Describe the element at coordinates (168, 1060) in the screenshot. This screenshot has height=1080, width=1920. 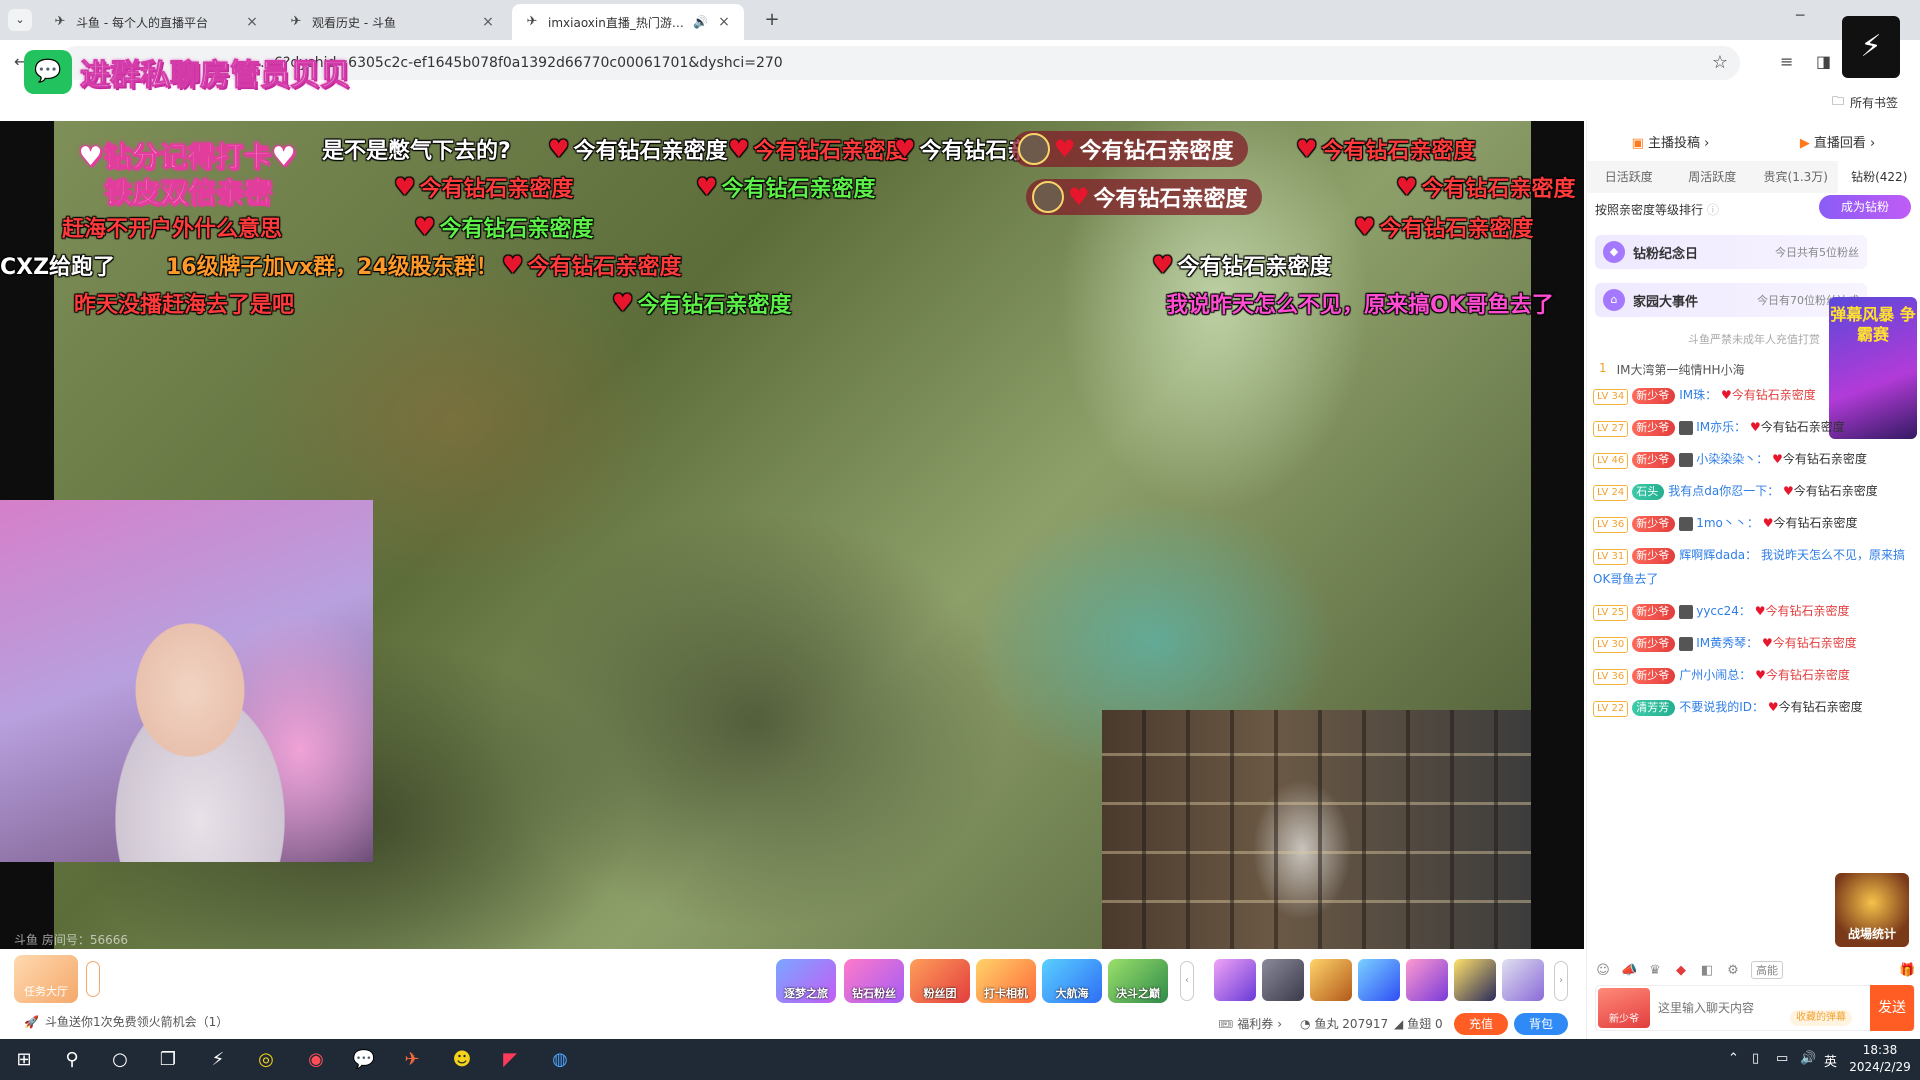
I see `task-view-icon: ❐` at that location.